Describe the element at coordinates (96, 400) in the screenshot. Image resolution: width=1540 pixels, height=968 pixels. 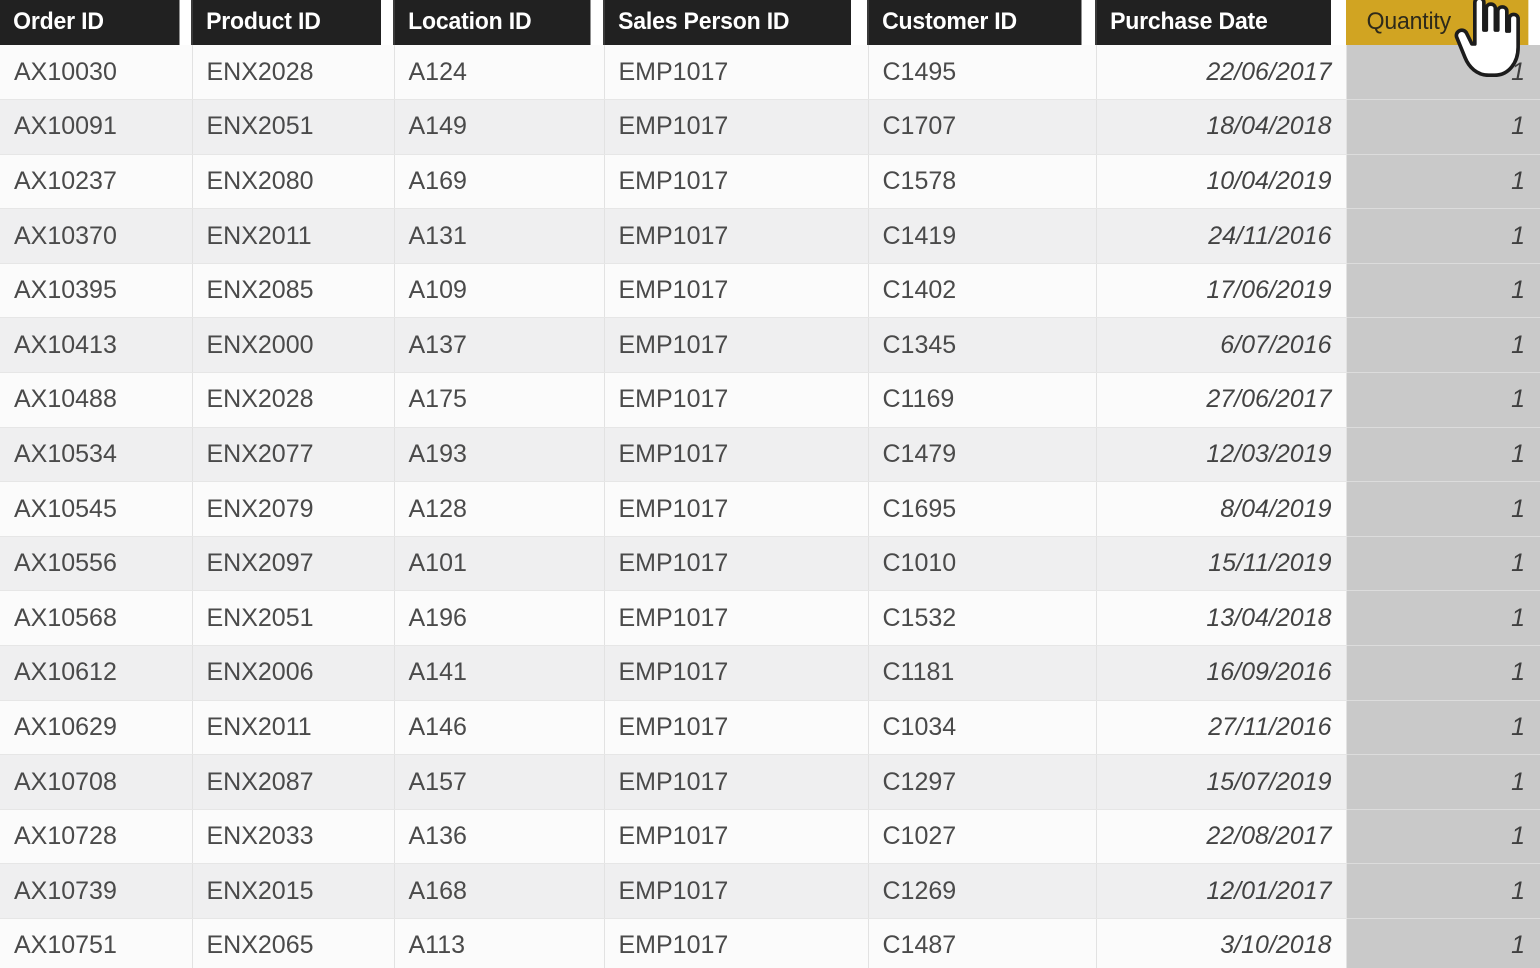
I see `cell-order-id: AX10488` at that location.